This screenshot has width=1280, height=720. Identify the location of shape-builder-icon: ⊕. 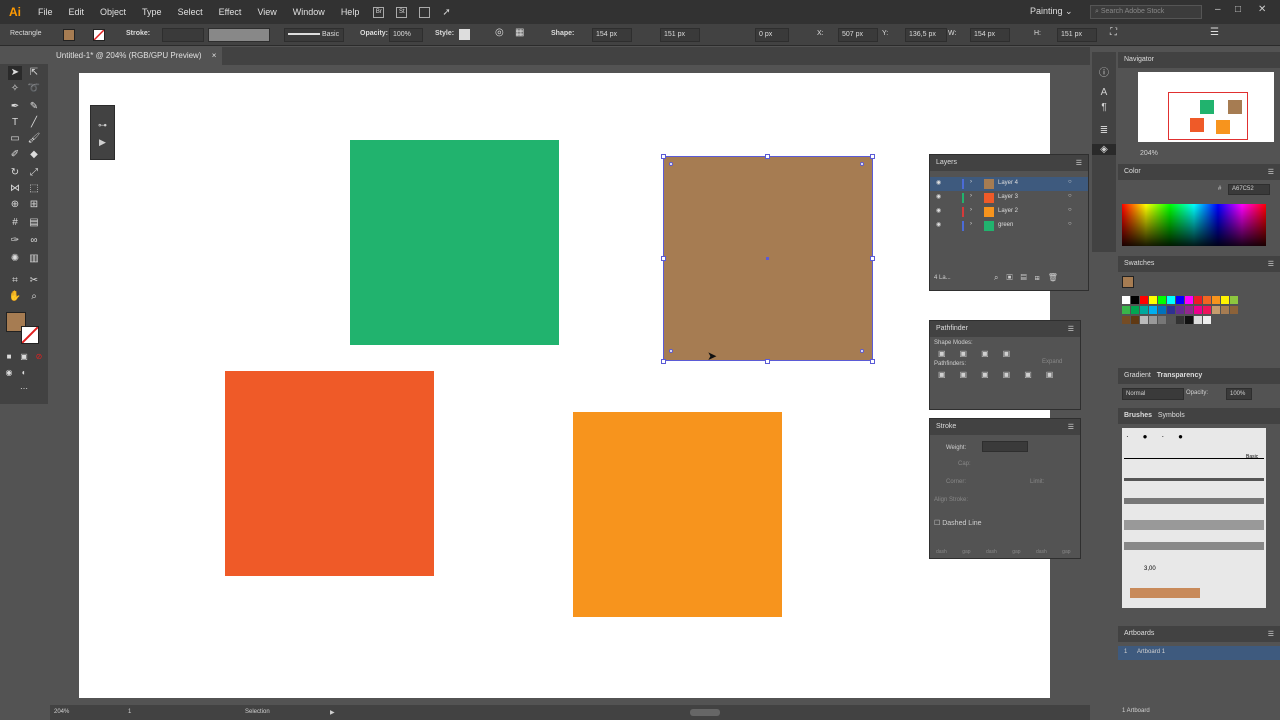
(15, 205).